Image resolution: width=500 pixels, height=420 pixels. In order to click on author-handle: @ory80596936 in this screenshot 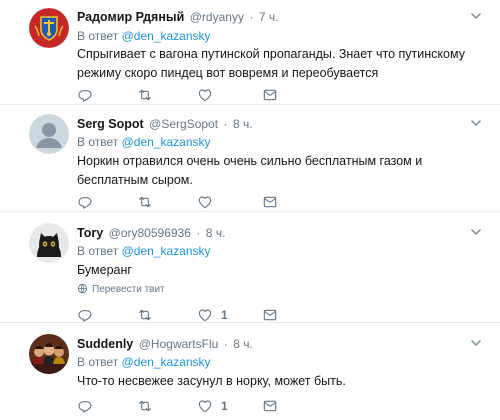, I will do `click(150, 233)`.